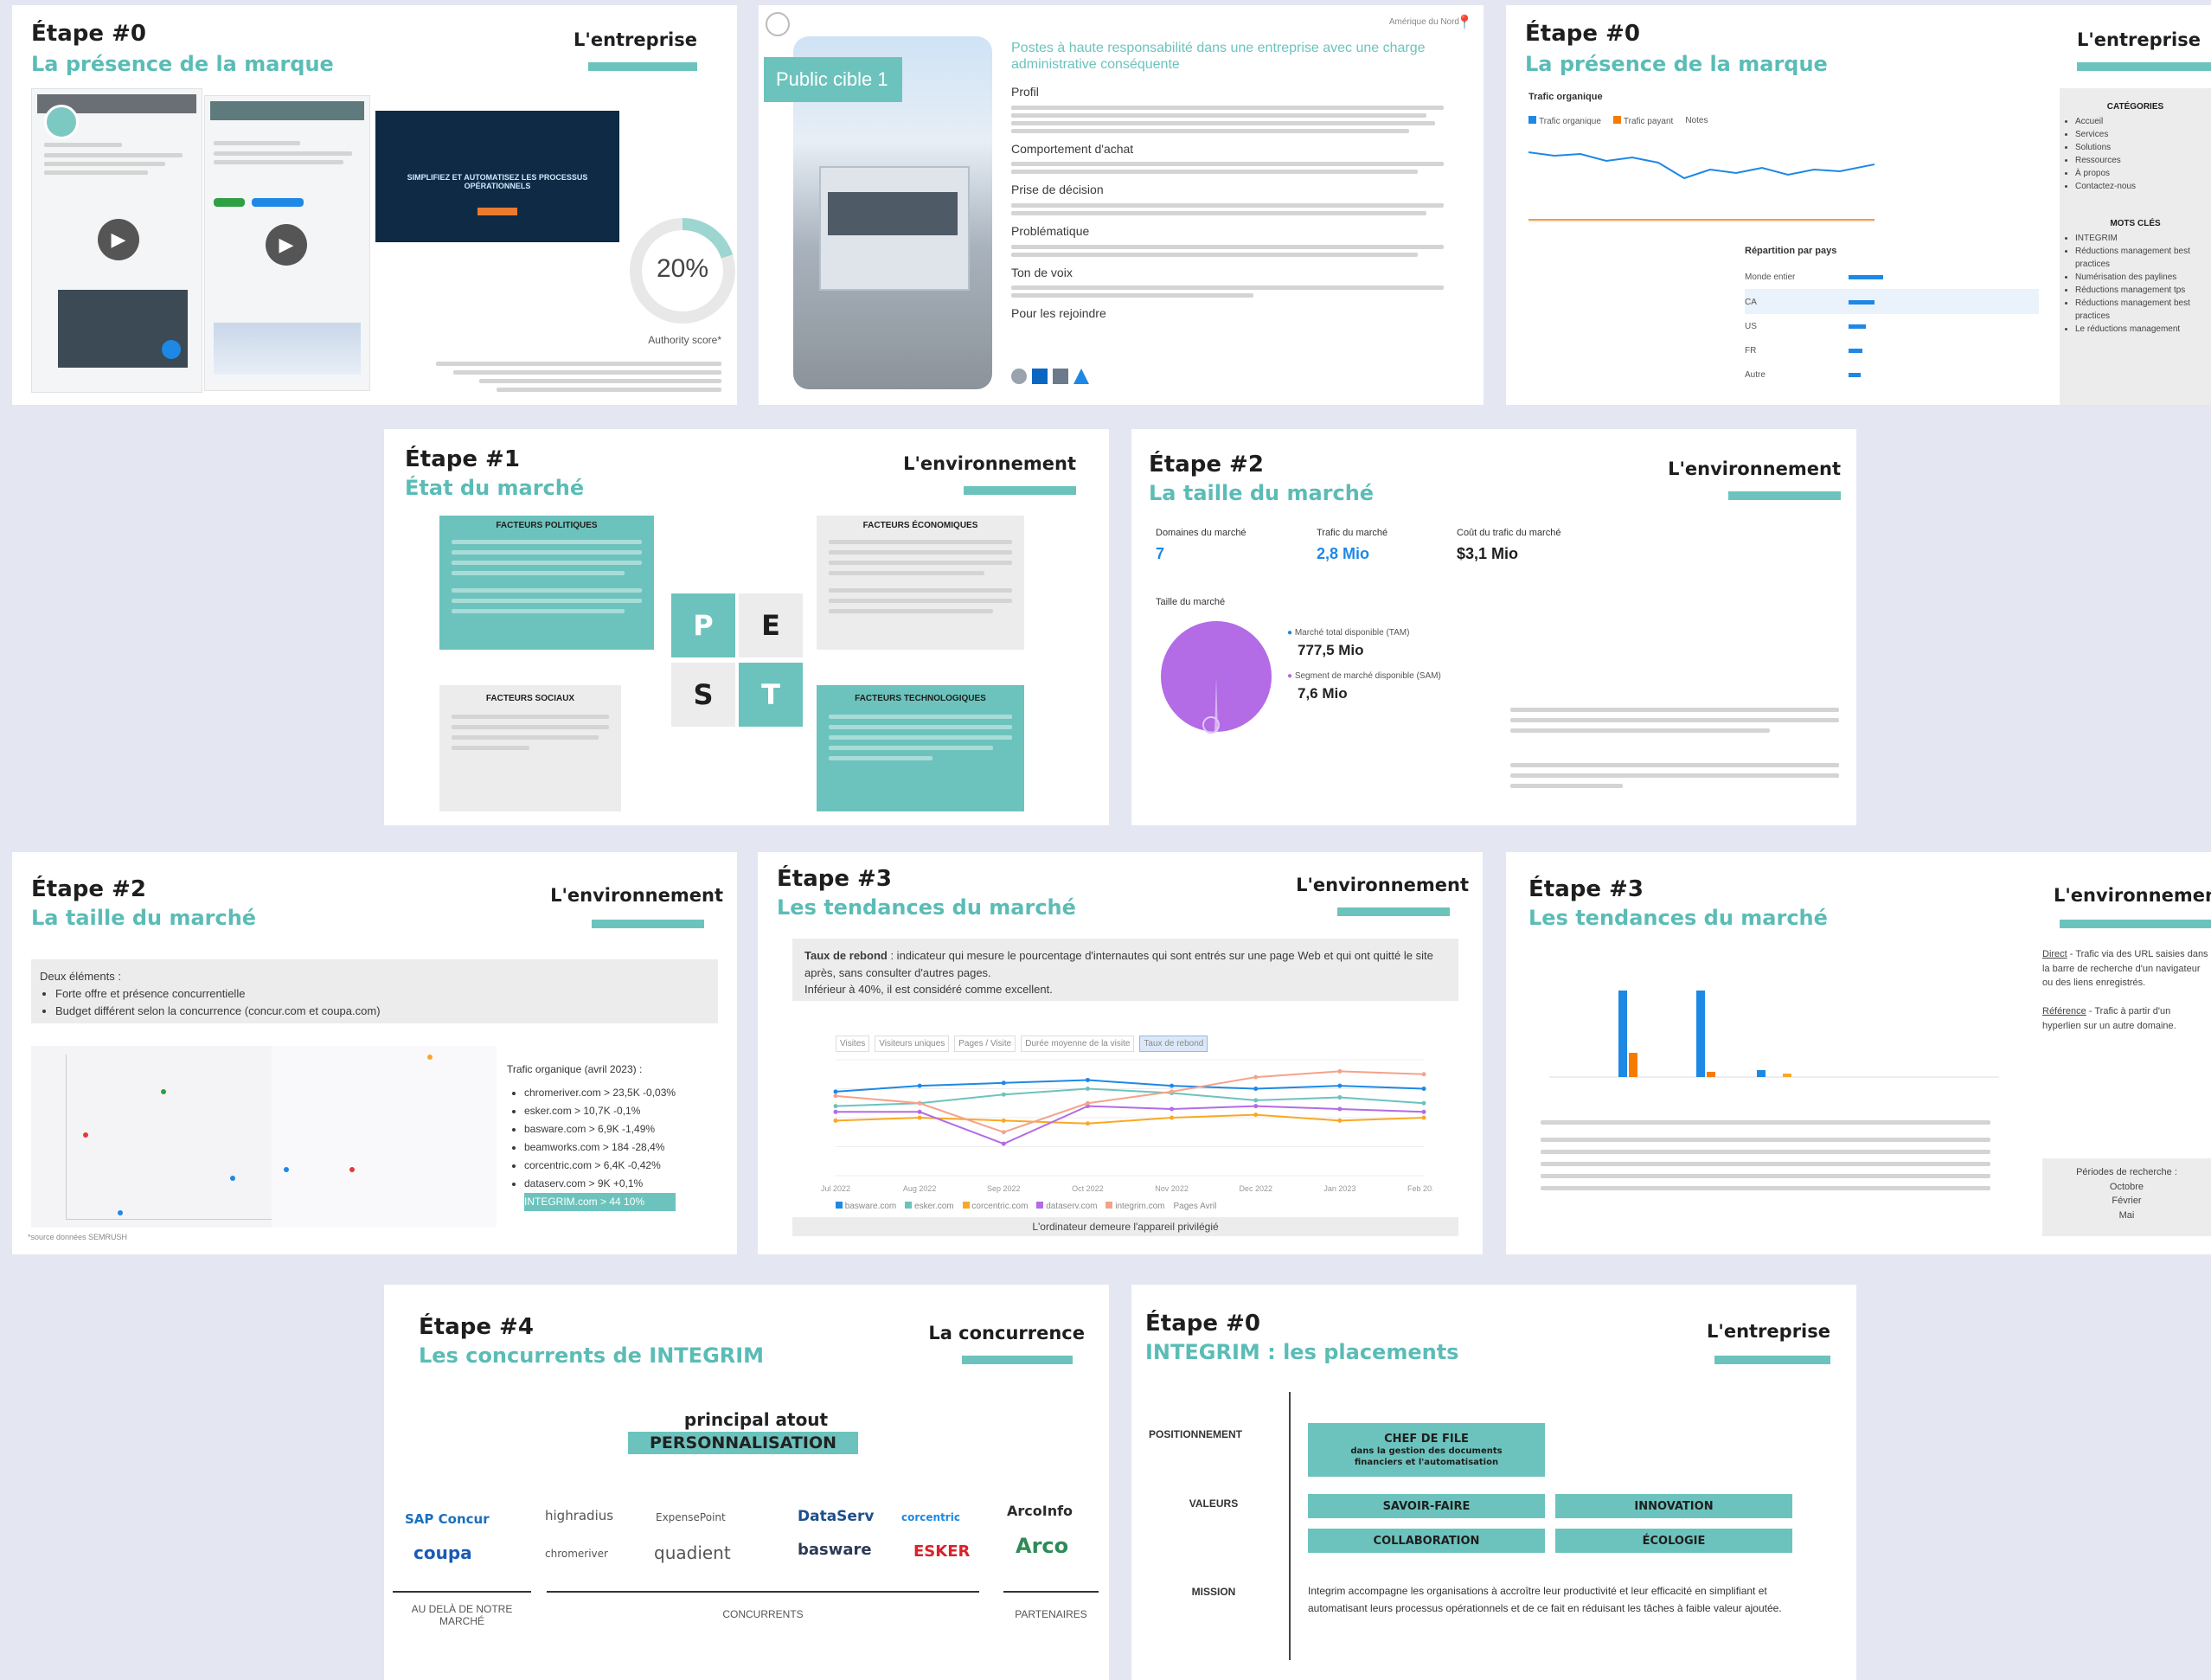 The image size is (2211, 1680). Describe the element at coordinates (1331, 650) in the screenshot. I see `tam-value: 777,5 Mio` at that location.